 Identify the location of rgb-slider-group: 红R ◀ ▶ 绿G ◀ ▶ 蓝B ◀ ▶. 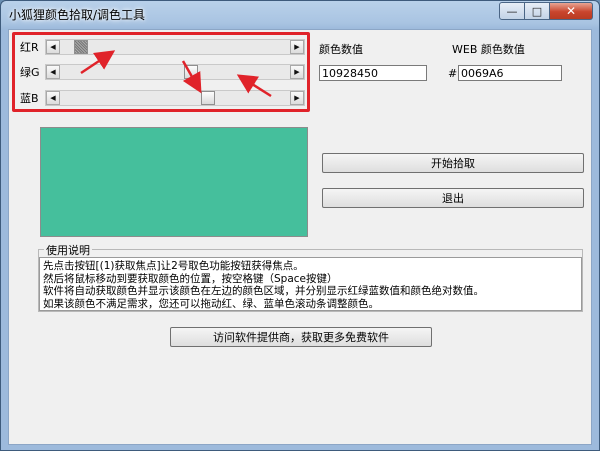
(161, 72).